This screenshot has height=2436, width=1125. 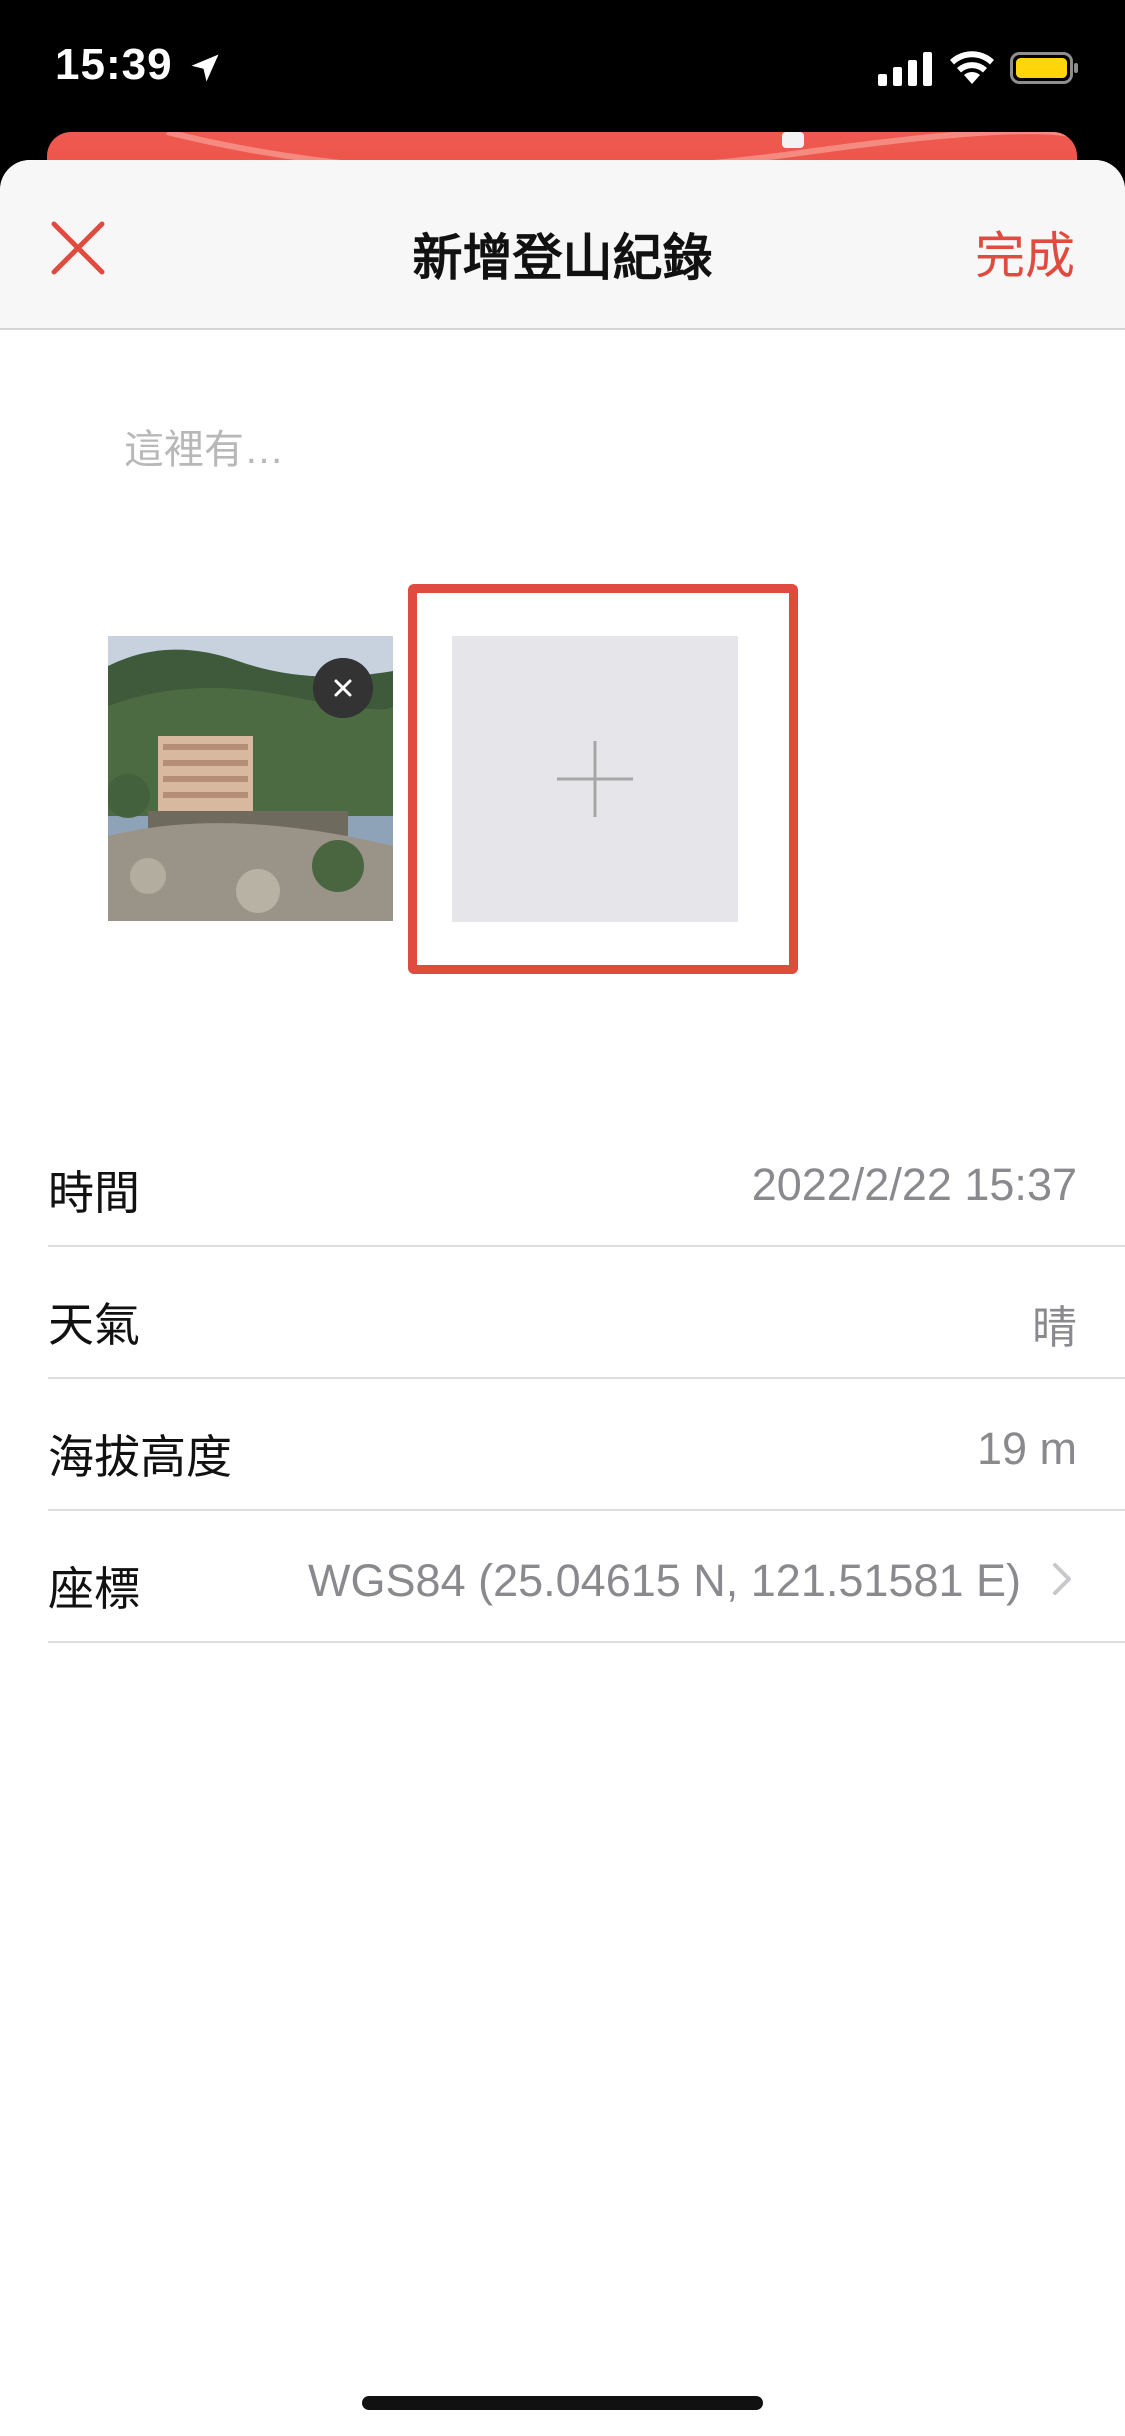 What do you see at coordinates (1026, 1448) in the screenshot?
I see `altitude-value: 19 m` at bounding box center [1026, 1448].